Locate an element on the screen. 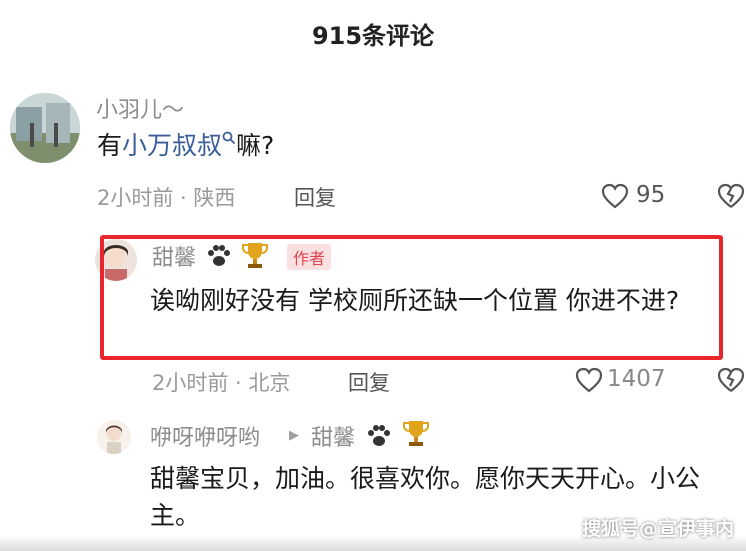  comment-text: 有小万叔叔 嘛? is located at coordinates (185, 145).